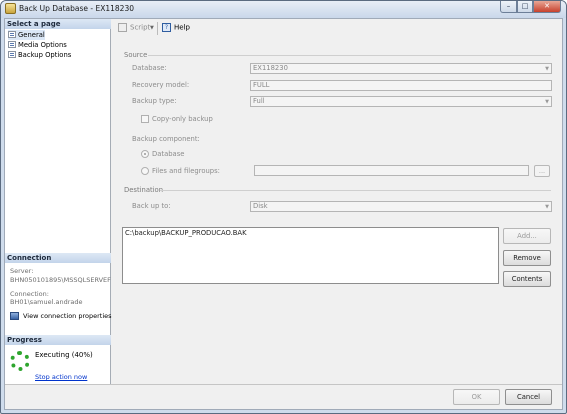 Image resolution: width=567 pixels, height=414 pixels. What do you see at coordinates (58, 340) in the screenshot?
I see `progress-header: Progress` at bounding box center [58, 340].